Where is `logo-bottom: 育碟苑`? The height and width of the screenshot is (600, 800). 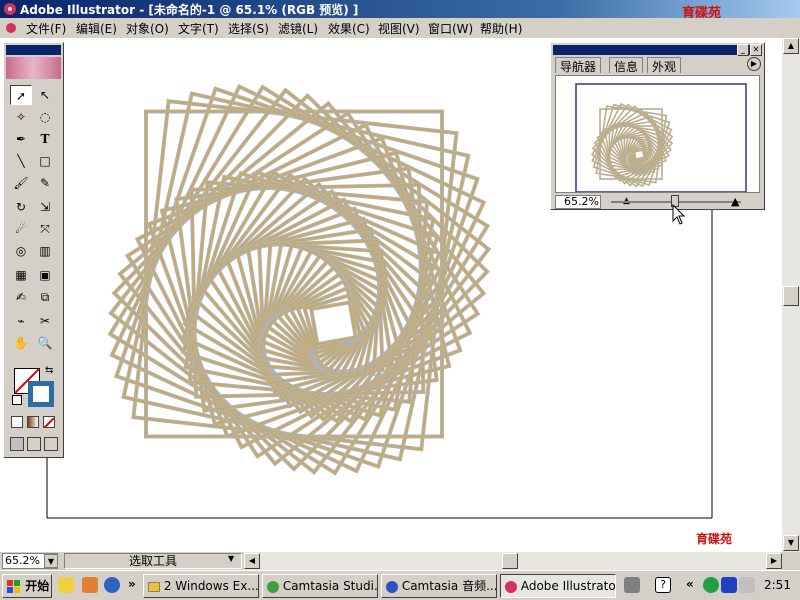
logo-bottom: 育碟苑 is located at coordinates (714, 538).